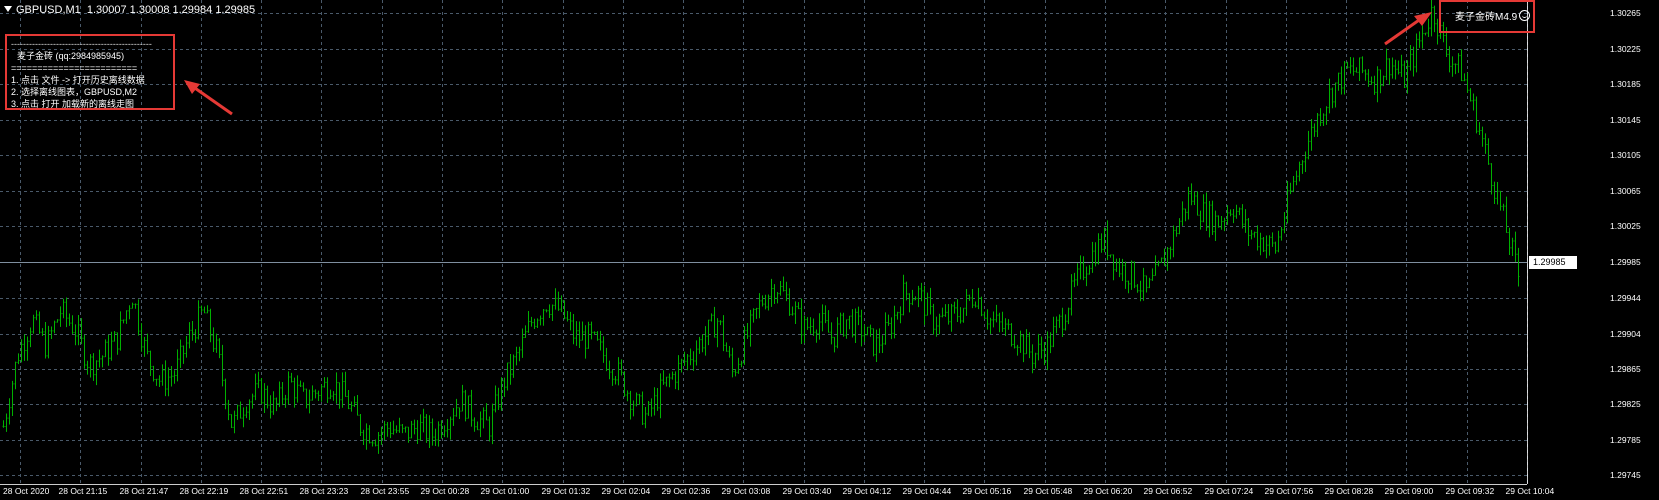 This screenshot has width=1659, height=500. Describe the element at coordinates (1625, 119) in the screenshot. I see `price-tick-label: 1.30145` at that location.